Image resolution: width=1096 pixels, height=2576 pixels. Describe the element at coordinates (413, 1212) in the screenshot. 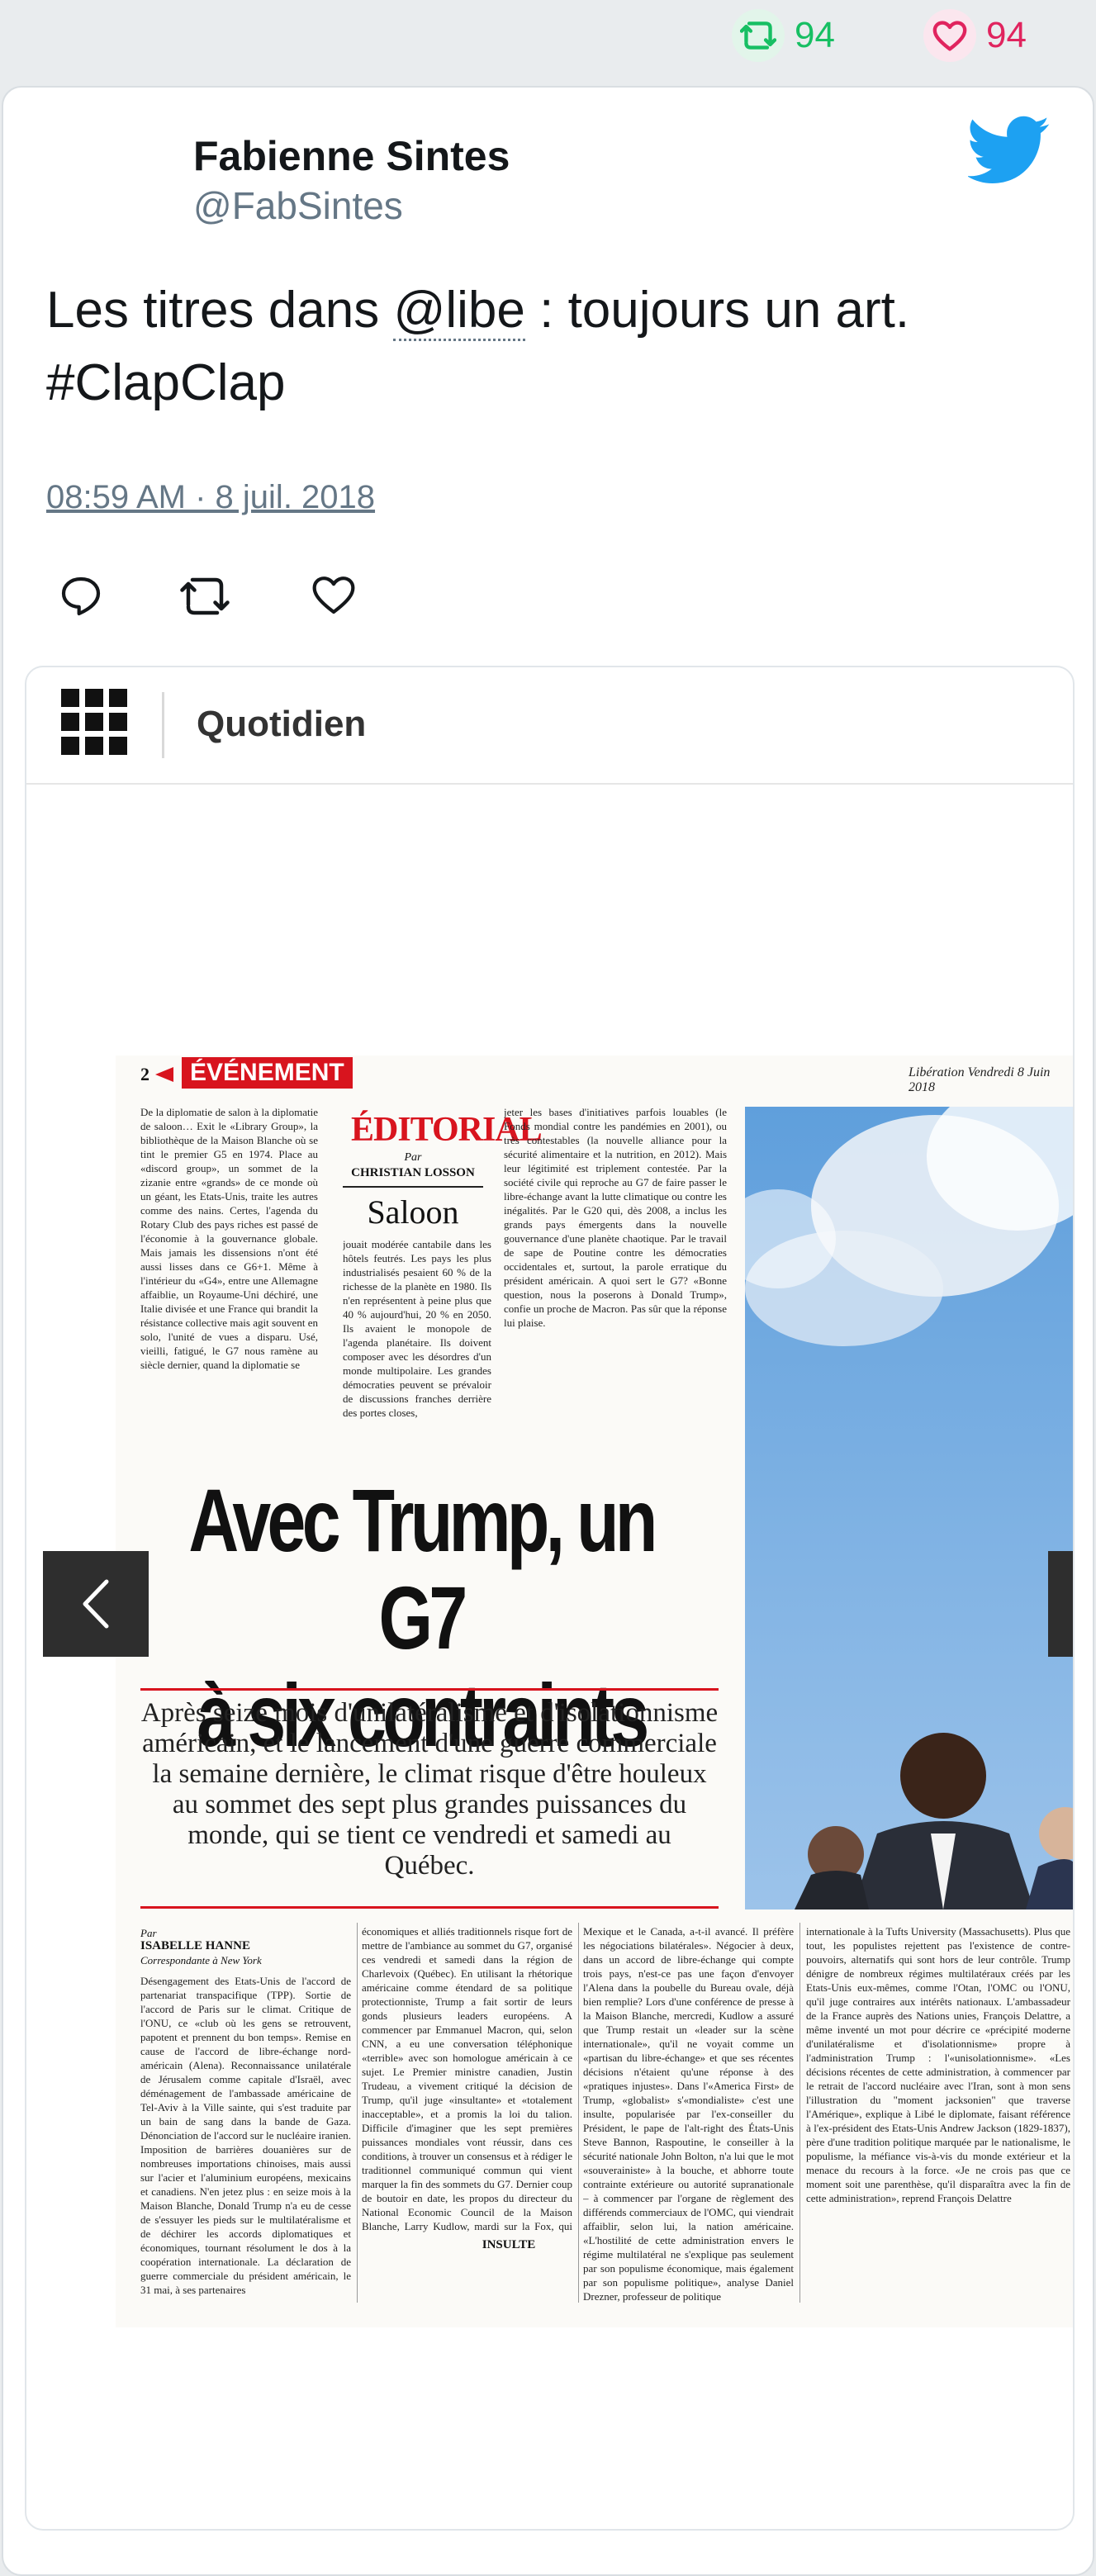

I see `editorial-title: Saloon` at that location.